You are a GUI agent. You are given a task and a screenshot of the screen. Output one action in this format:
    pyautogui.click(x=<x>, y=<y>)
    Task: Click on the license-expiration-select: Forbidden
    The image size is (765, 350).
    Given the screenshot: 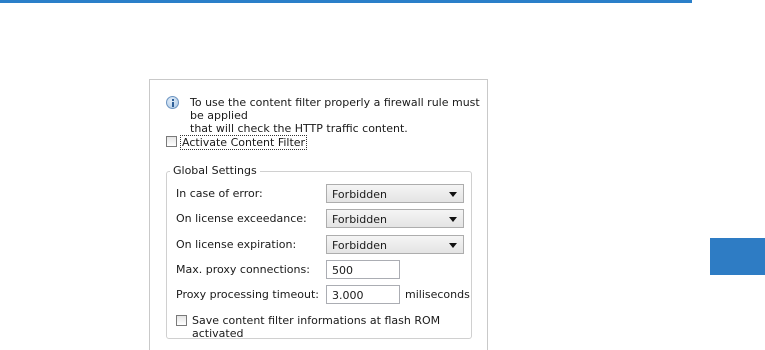 What is the action you would take?
    pyautogui.click(x=395, y=244)
    